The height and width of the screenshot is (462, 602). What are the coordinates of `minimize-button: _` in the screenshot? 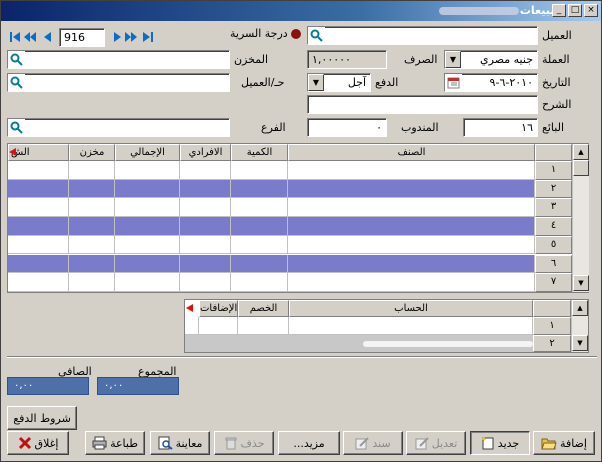 It's located at (559, 10).